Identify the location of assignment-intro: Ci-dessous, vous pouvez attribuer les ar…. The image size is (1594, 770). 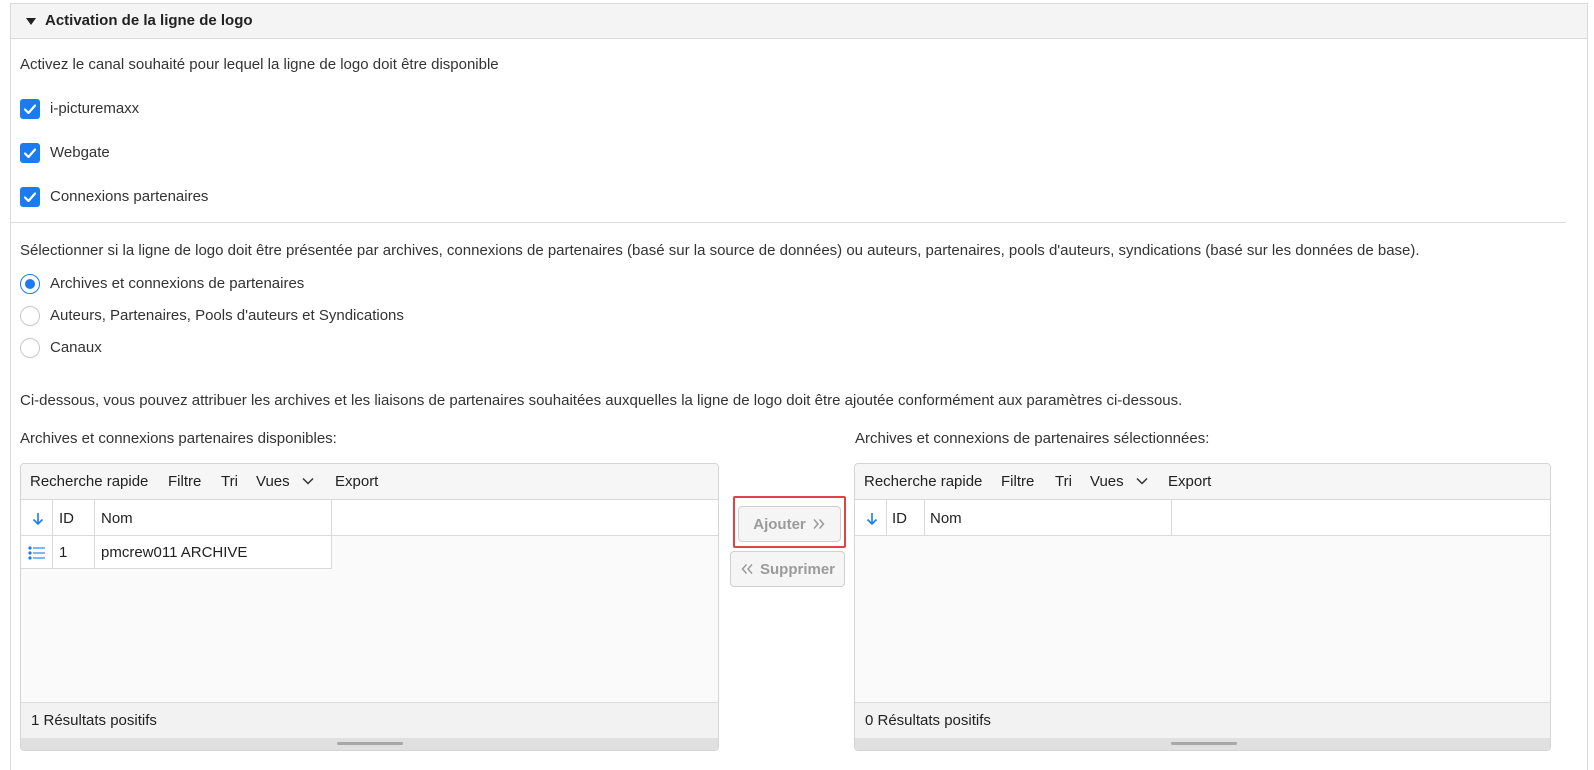
(601, 400).